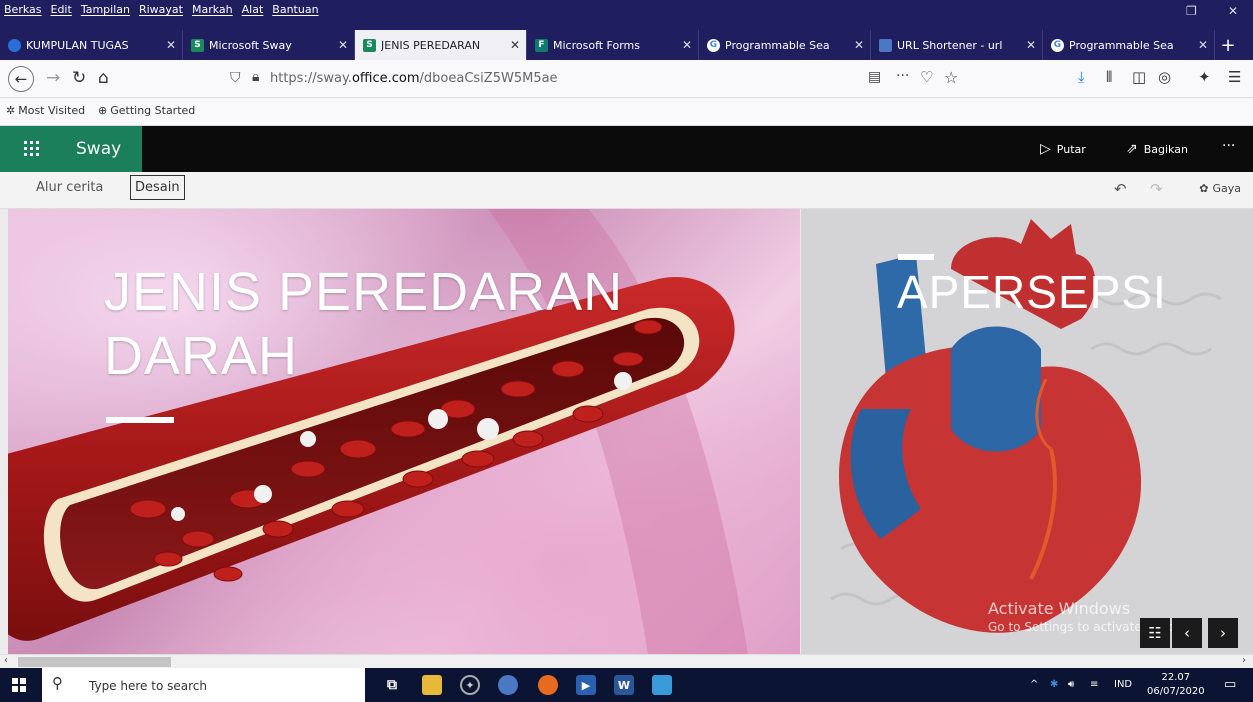  What do you see at coordinates (1234, 77) in the screenshot?
I see `hamburger-menu-icon: ☰` at bounding box center [1234, 77].